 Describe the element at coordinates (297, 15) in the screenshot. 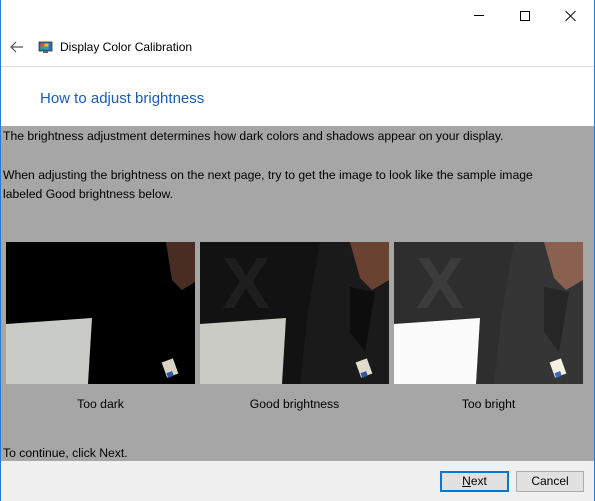

I see `title-bar` at that location.